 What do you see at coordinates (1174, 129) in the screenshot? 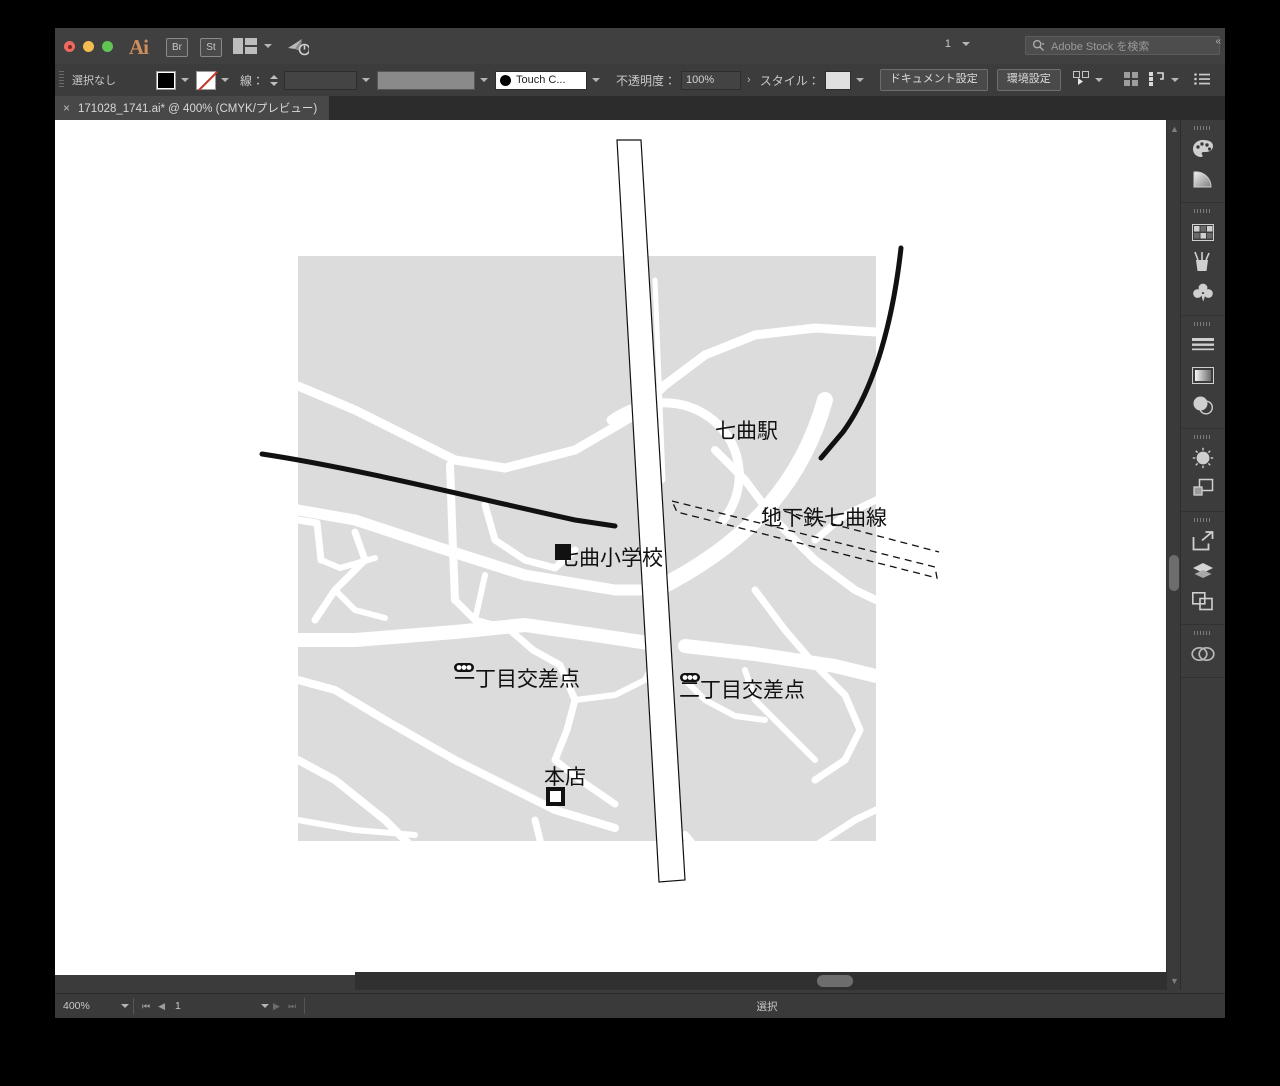
I see `scroll-up-icon: ▲` at bounding box center [1174, 129].